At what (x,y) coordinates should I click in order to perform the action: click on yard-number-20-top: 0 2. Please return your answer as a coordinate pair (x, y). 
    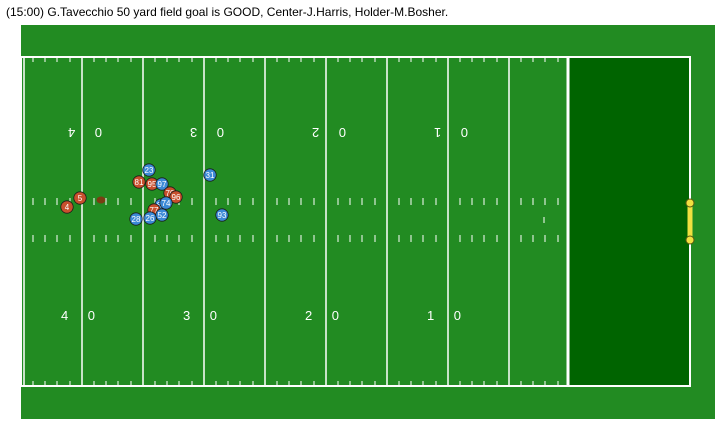
    Looking at the image, I should click on (325, 132).